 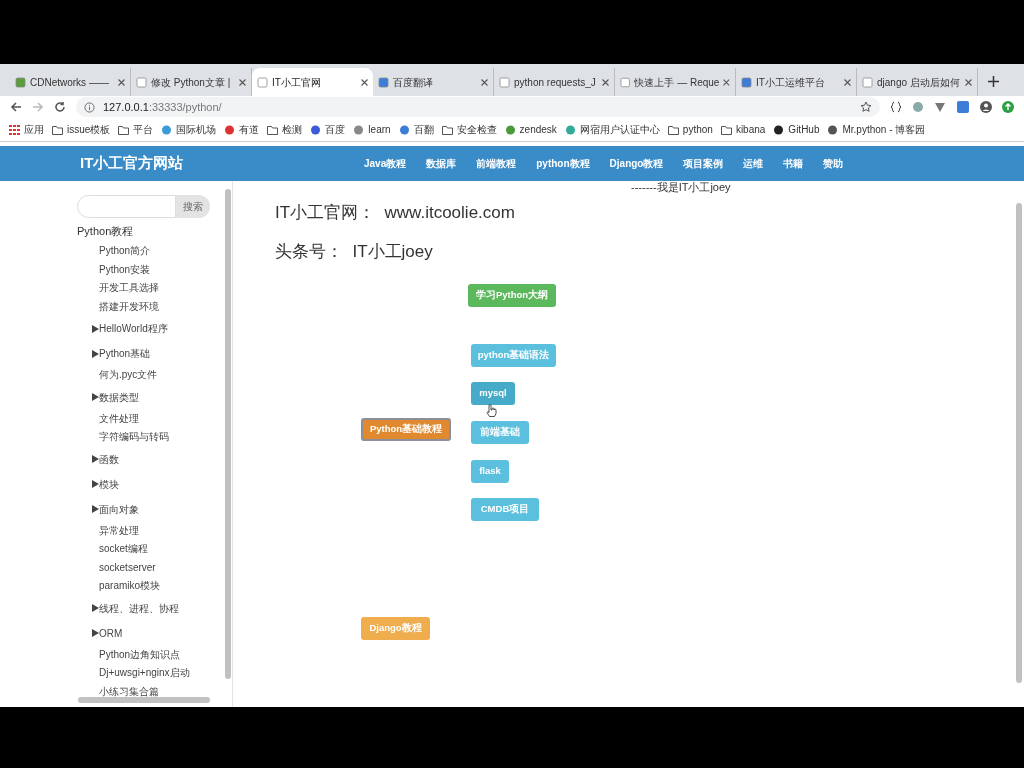 I want to click on nav-link: 数据库, so click(x=441, y=163).